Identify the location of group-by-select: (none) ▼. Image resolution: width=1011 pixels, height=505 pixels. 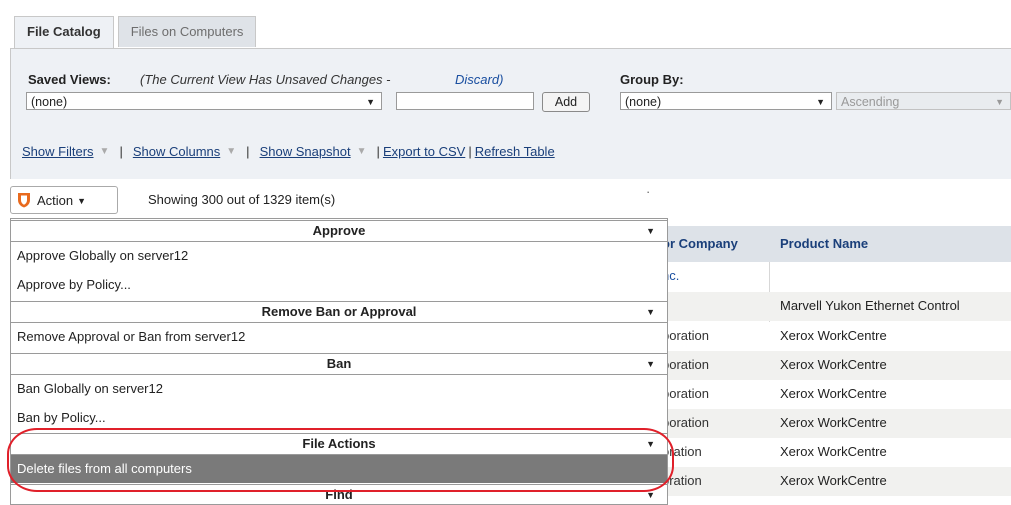
(726, 101).